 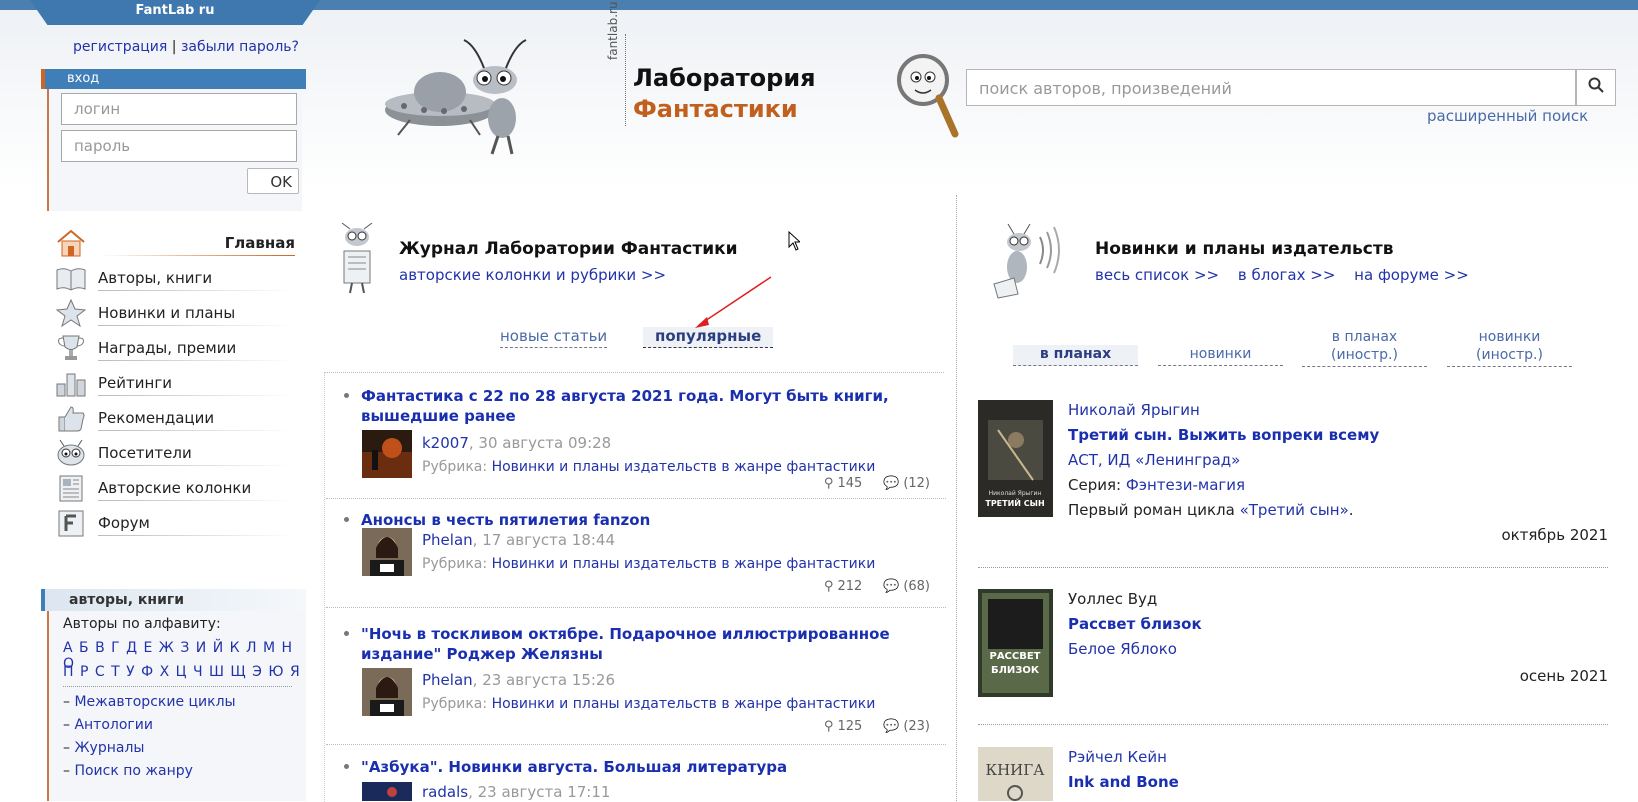 I want to click on authors-box-header: авторы, книги, so click(x=173, y=600).